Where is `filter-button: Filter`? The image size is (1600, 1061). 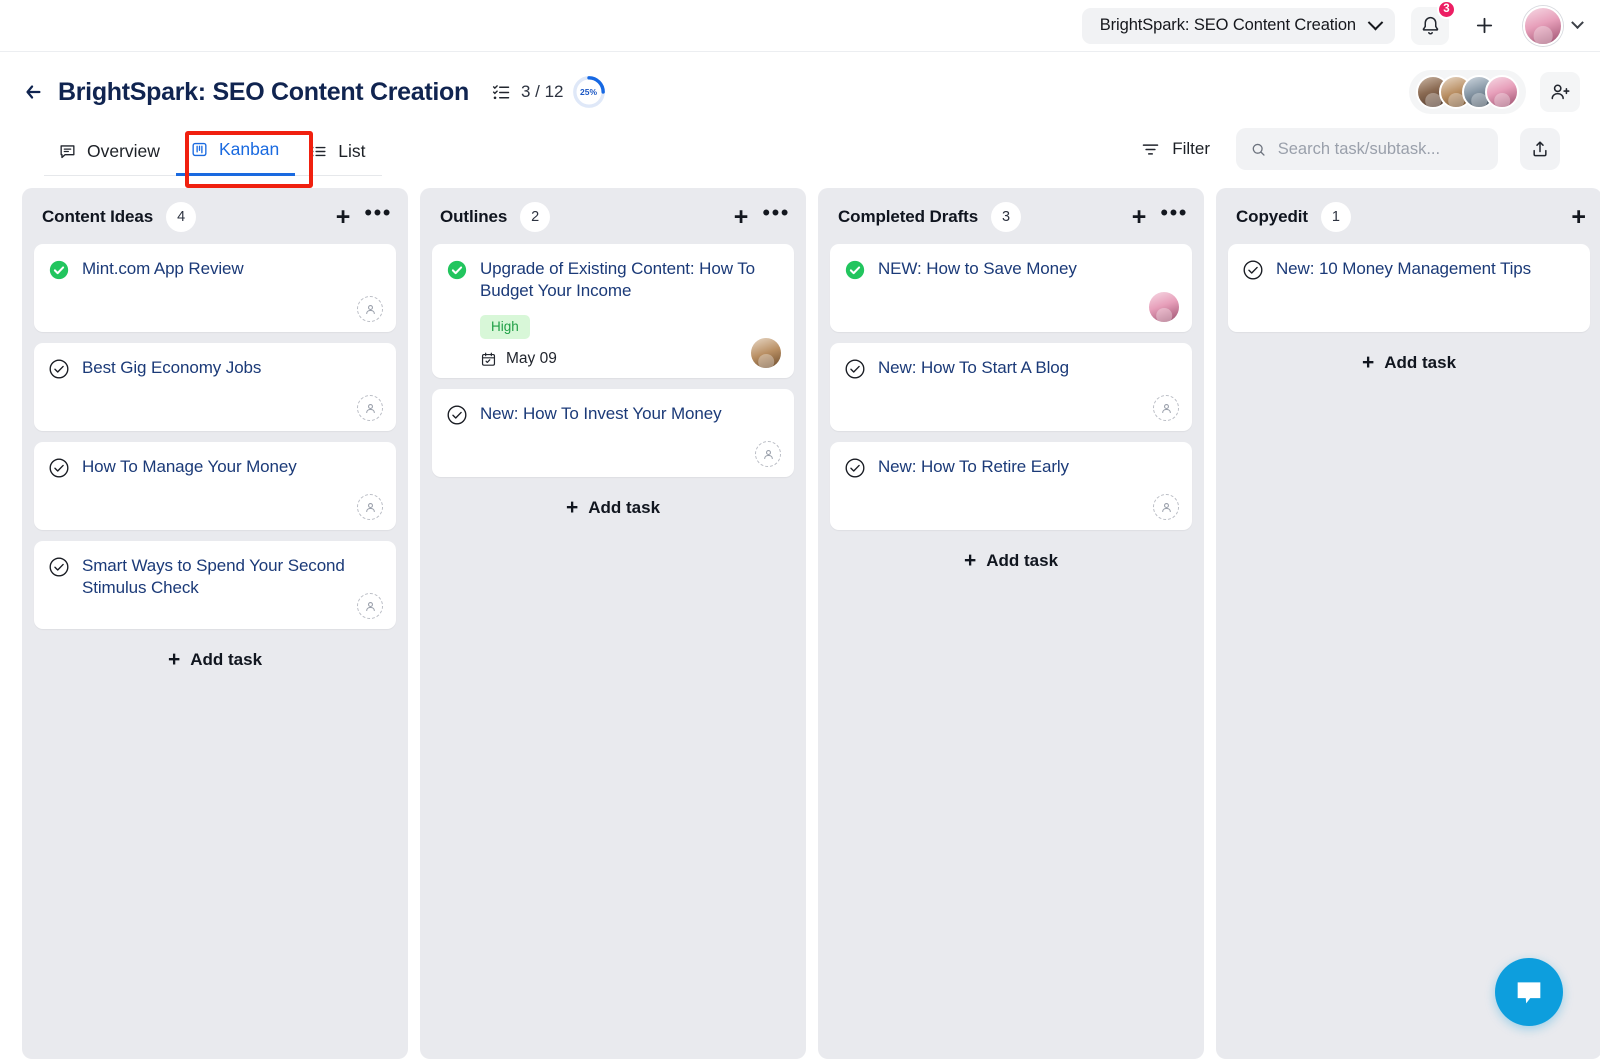
filter-button: Filter is located at coordinates (1175, 149).